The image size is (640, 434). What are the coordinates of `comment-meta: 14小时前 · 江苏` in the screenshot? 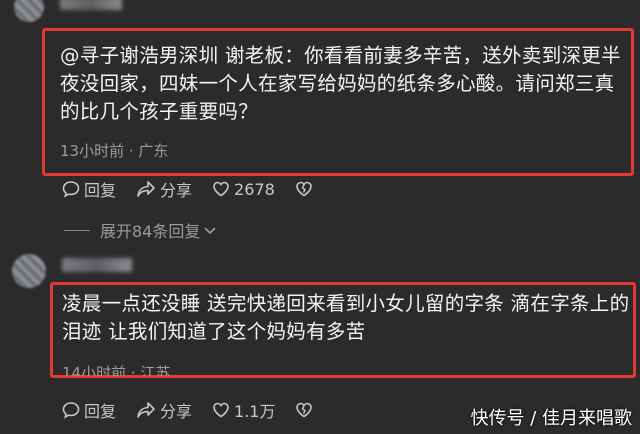 It's located at (116, 370).